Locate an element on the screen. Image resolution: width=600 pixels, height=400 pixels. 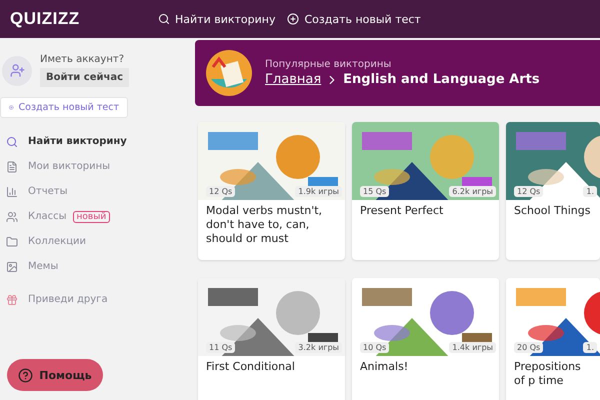
bar-chart-icon is located at coordinates (12, 192).